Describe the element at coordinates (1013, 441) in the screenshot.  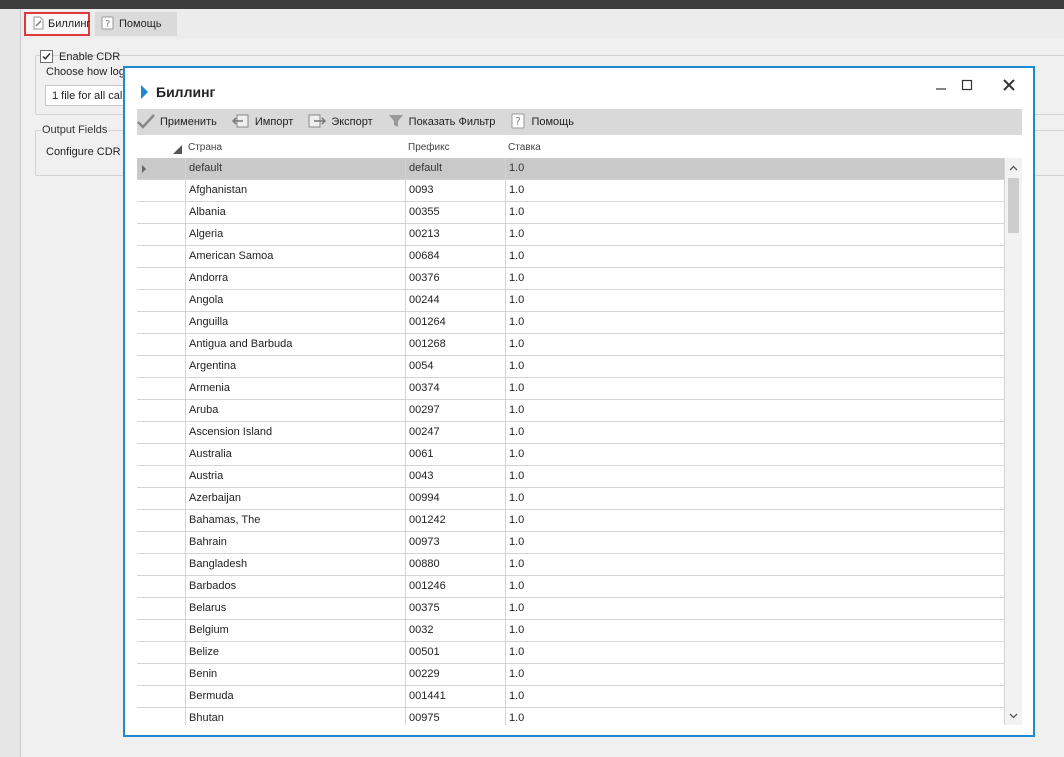
I see `vertical-scrollbar` at that location.